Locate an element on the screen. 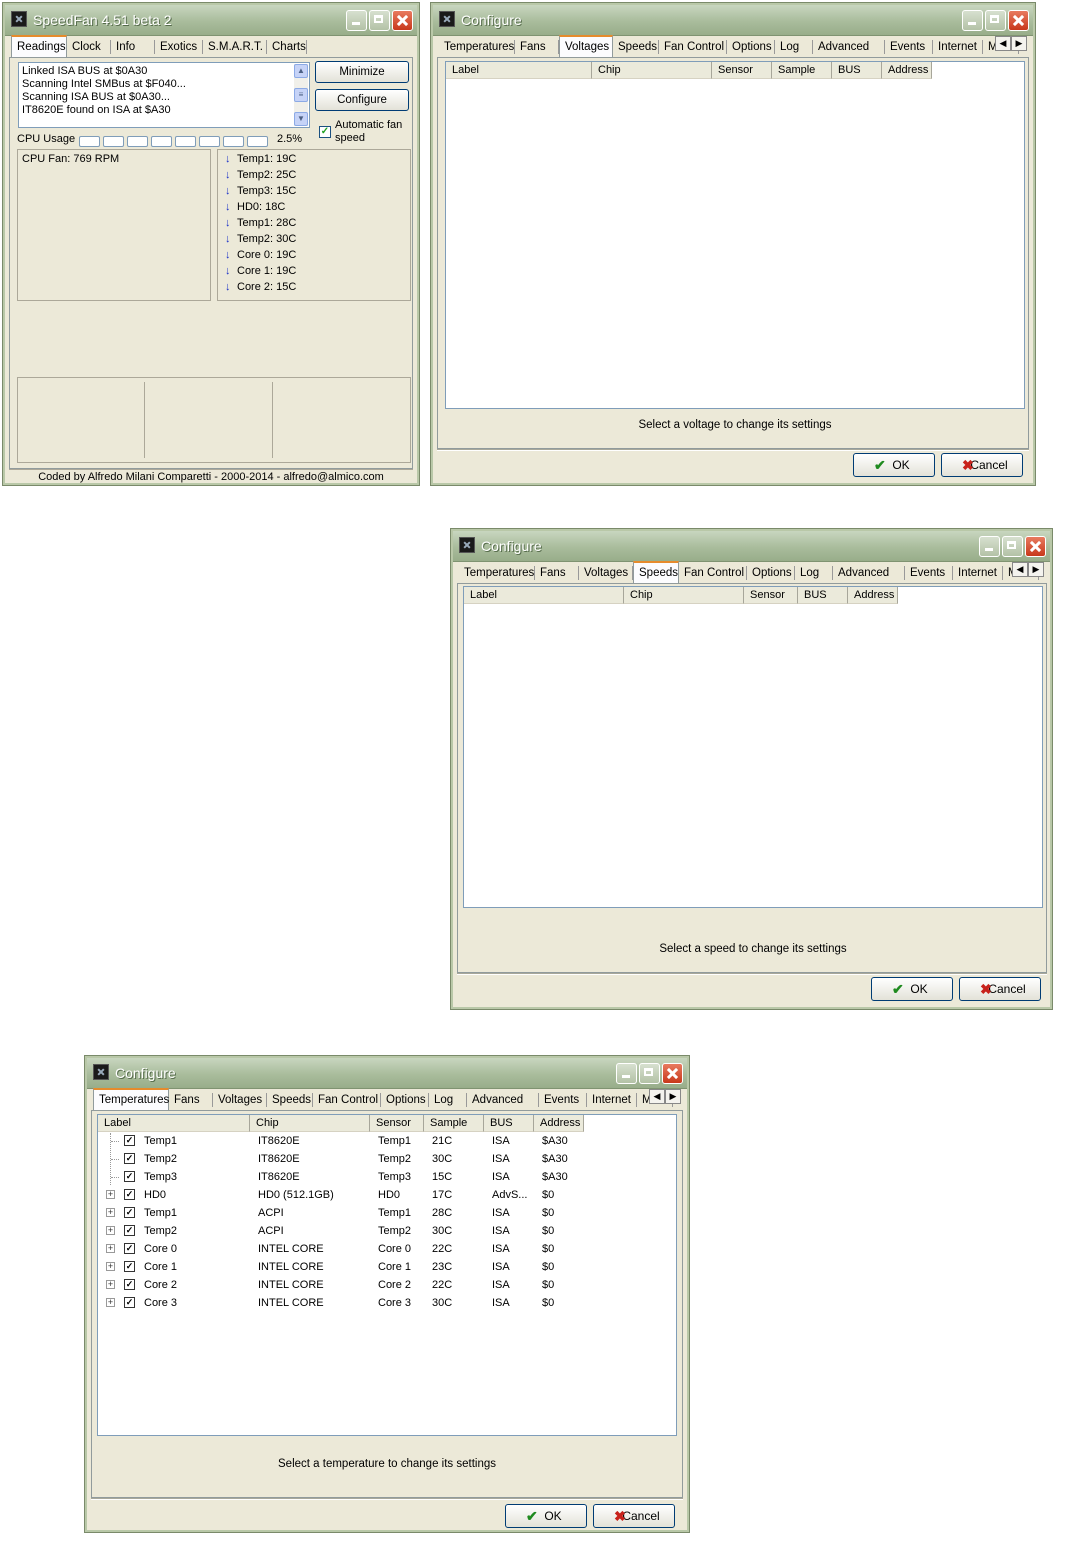 The image size is (1080, 1566). scroll-left-icon: ◀ is located at coordinates (1003, 43).